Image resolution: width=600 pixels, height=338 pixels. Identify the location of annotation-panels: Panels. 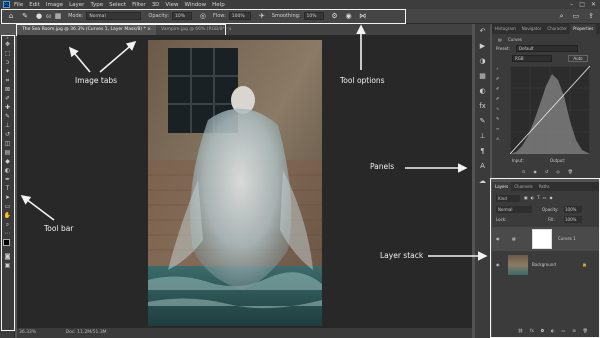
(382, 166).